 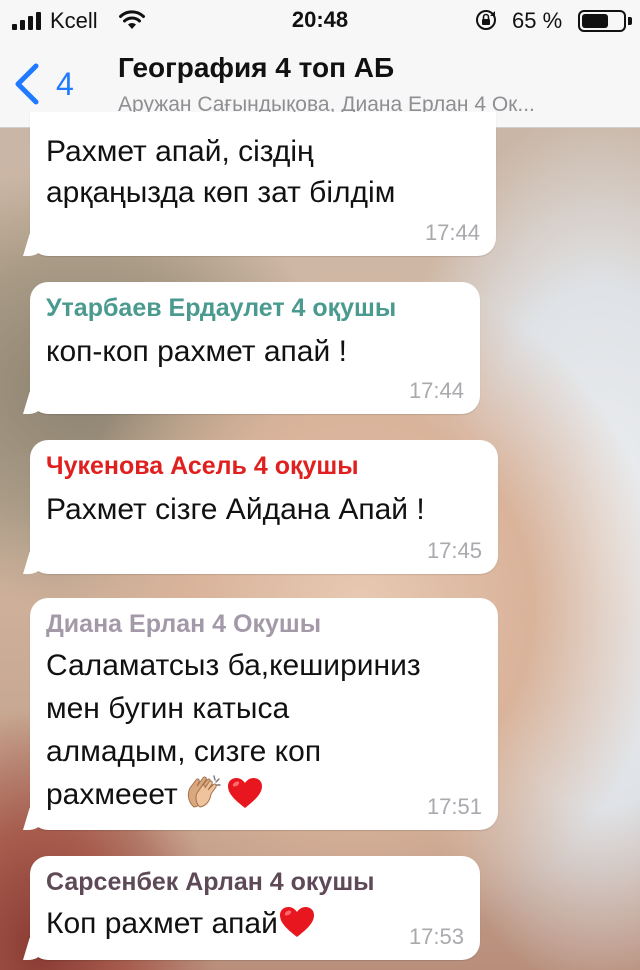 What do you see at coordinates (221, 308) in the screenshot?
I see `sender-name: Утарбаев Ердаулет 4 оқушы` at bounding box center [221, 308].